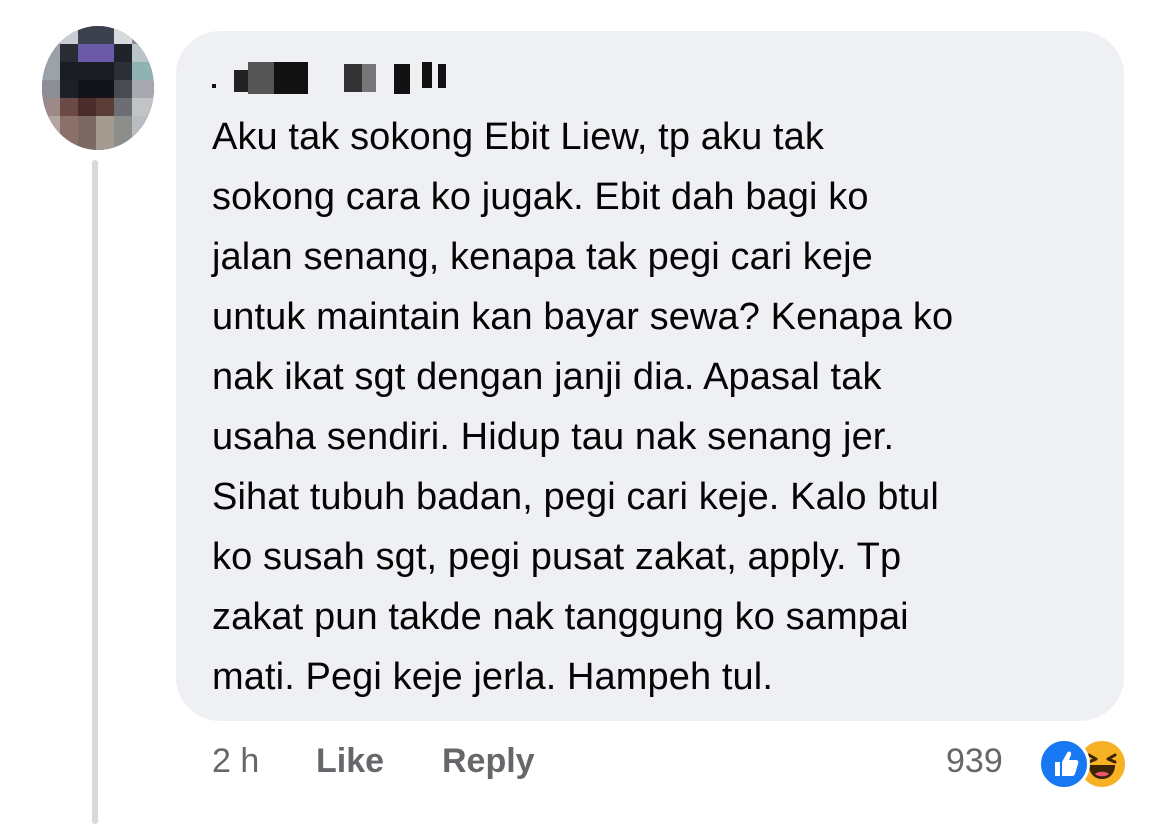 The width and height of the screenshot is (1170, 824). Describe the element at coordinates (1064, 764) in the screenshot. I see `like-icon` at that location.